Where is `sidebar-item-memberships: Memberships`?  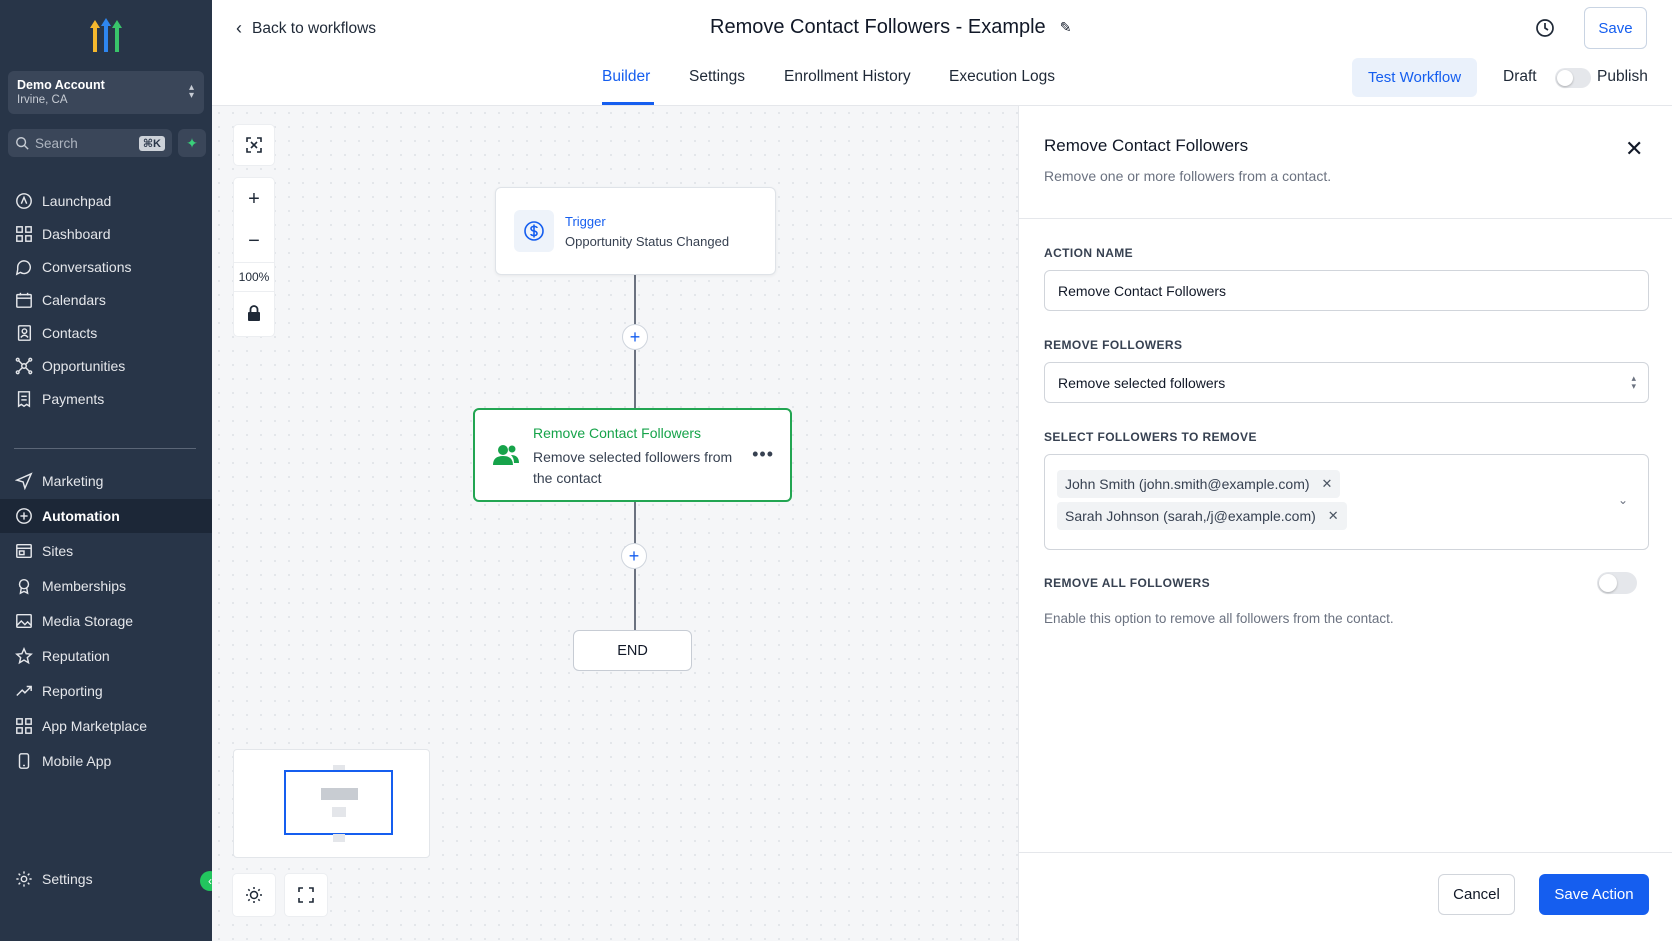
sidebar-item-memberships: Memberships is located at coordinates (106, 586).